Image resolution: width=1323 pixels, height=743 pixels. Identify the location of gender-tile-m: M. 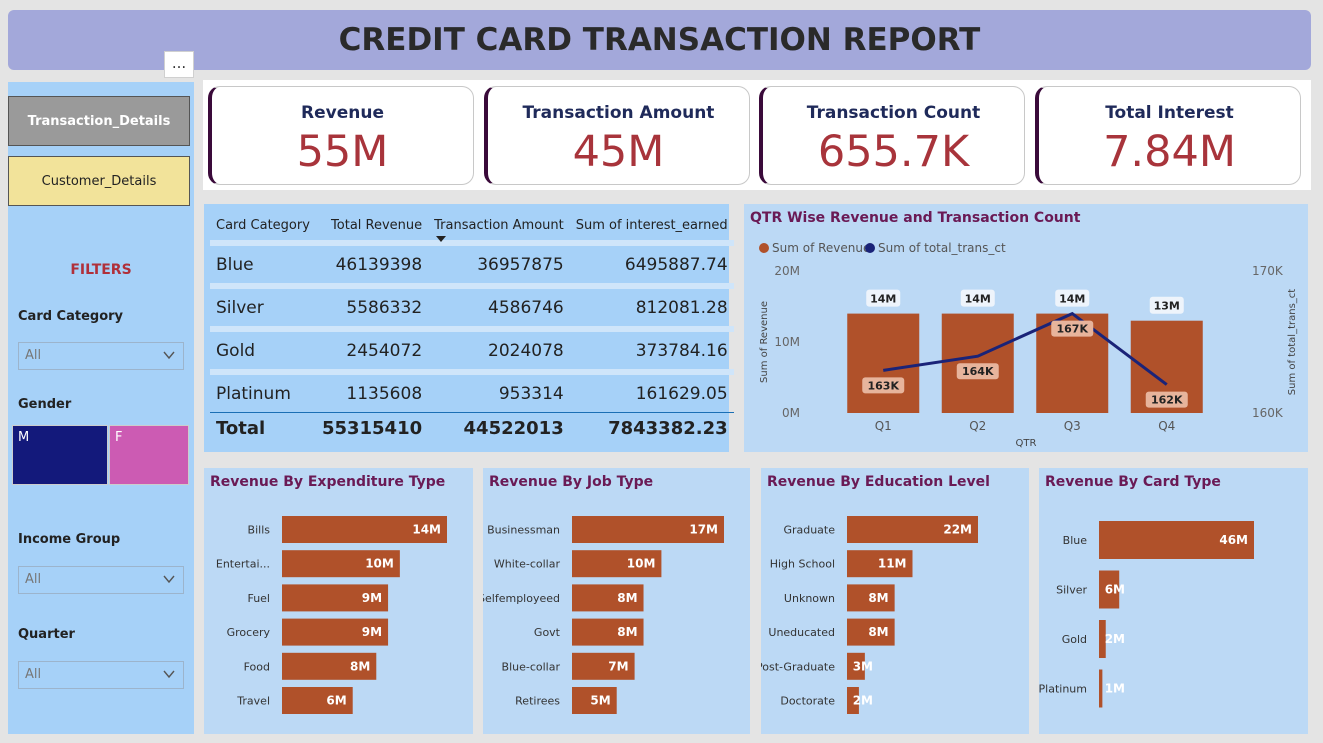
(60, 455).